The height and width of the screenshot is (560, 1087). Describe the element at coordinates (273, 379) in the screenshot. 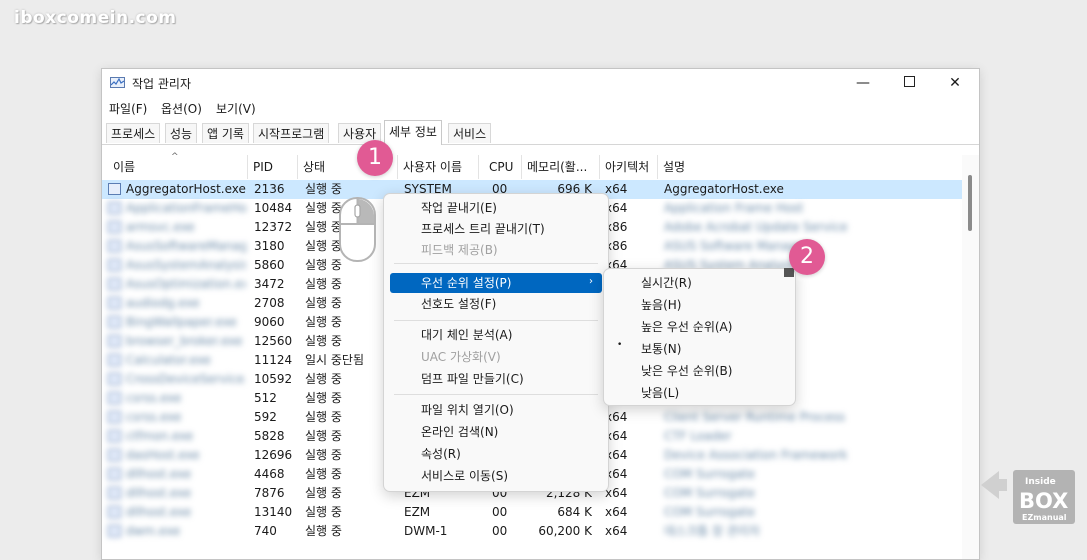

I see `process-pid: 10592` at that location.